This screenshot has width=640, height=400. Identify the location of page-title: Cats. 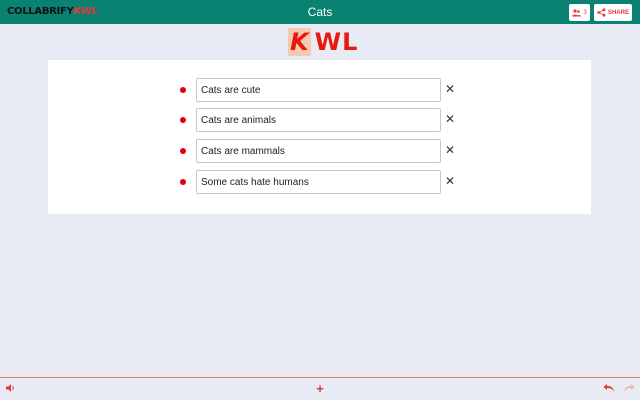
(320, 12).